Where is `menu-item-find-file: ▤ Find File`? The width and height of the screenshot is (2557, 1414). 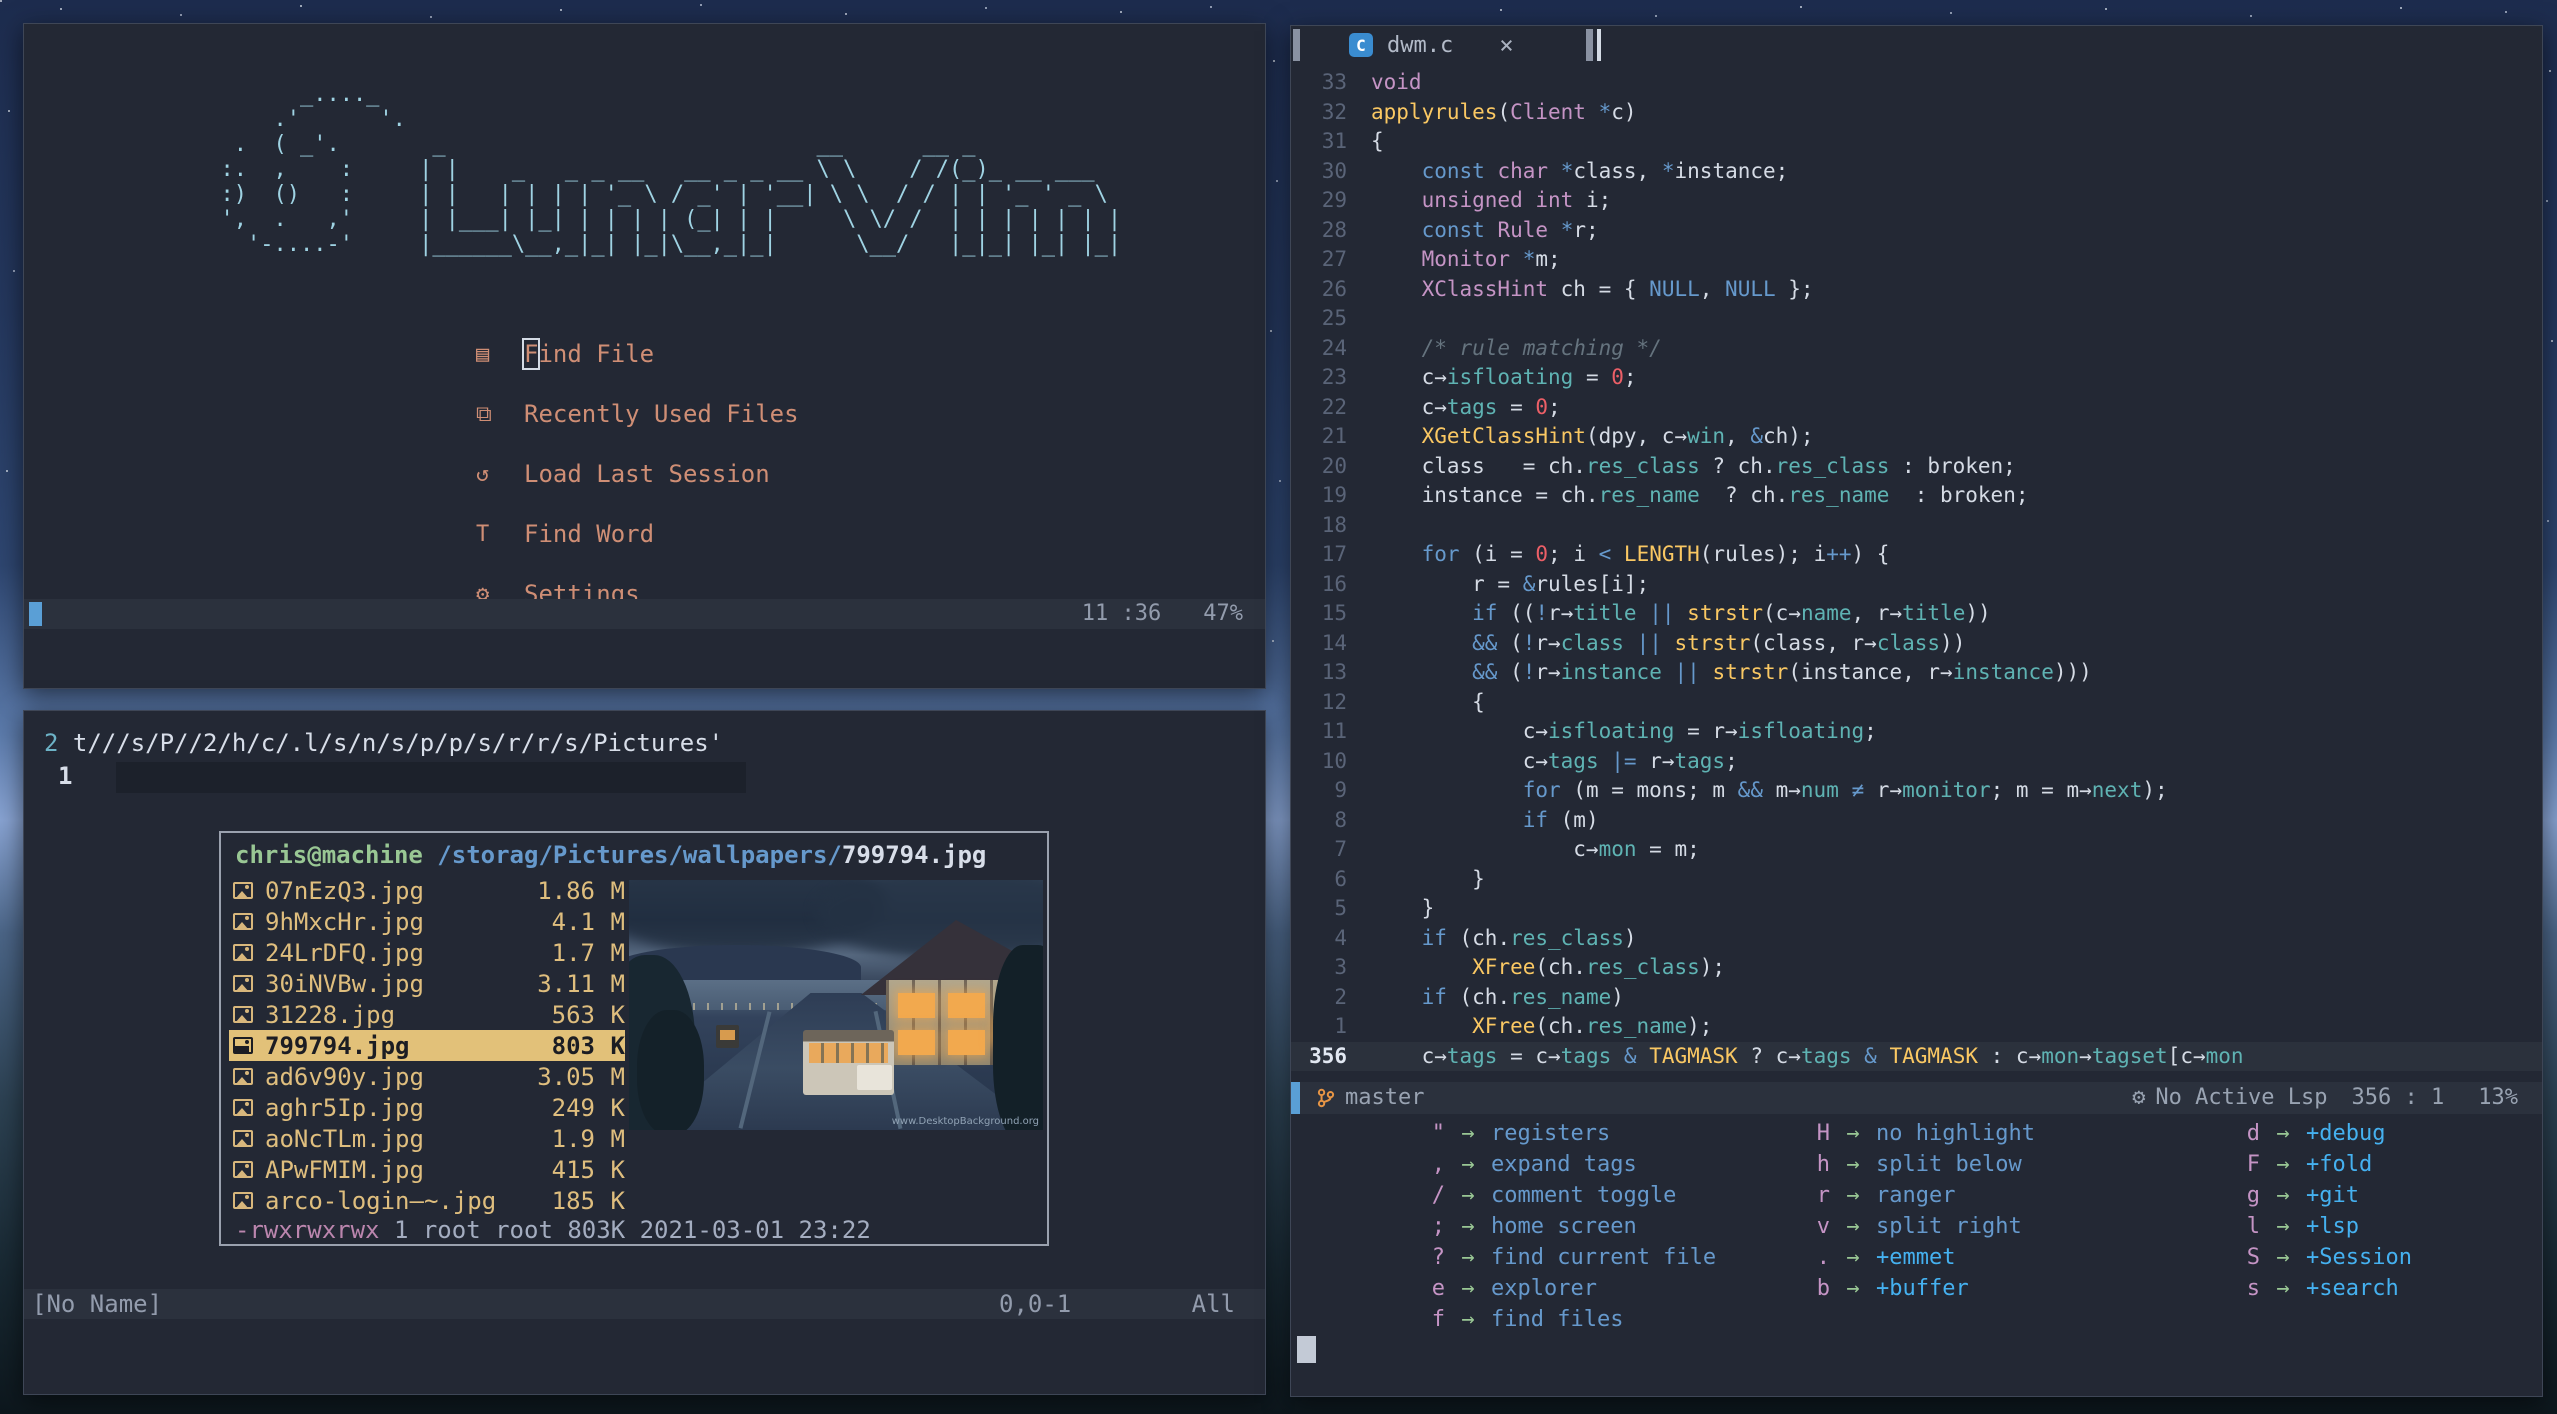 menu-item-find-file: ▤ Find File is located at coordinates (637, 354).